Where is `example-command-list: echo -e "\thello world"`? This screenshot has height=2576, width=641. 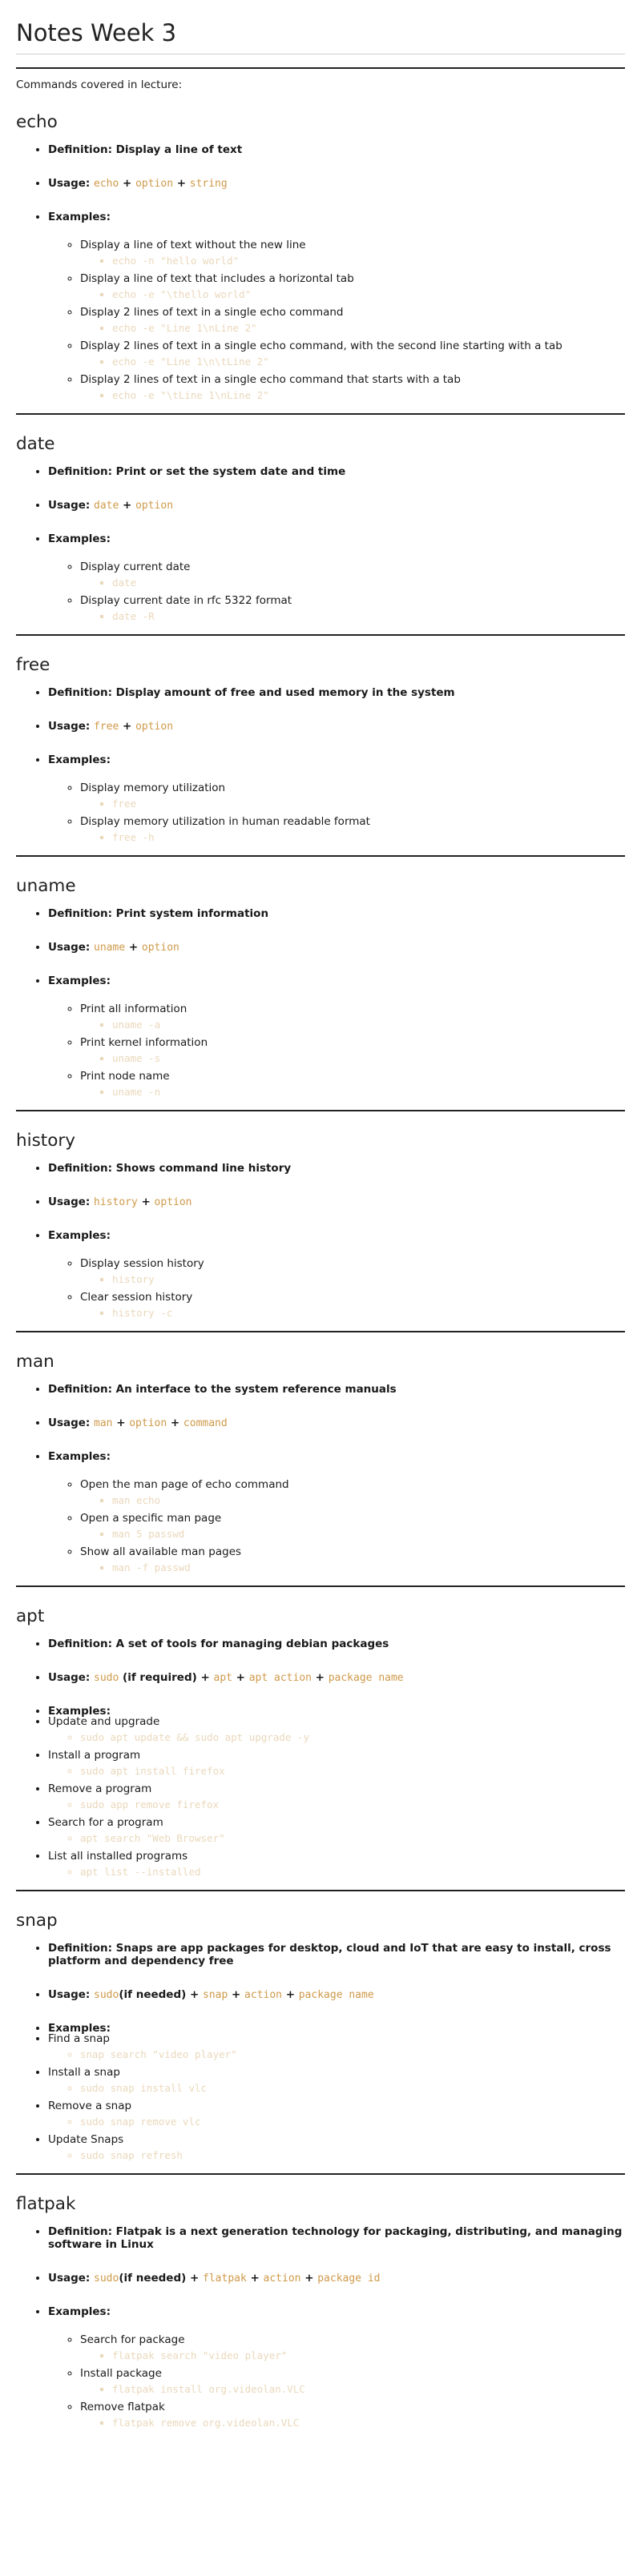 example-command-list: echo -e "\thello world" is located at coordinates (352, 295).